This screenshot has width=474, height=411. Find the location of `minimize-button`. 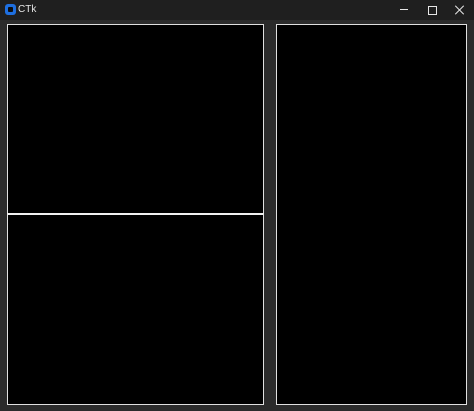

minimize-button is located at coordinates (404, 10).